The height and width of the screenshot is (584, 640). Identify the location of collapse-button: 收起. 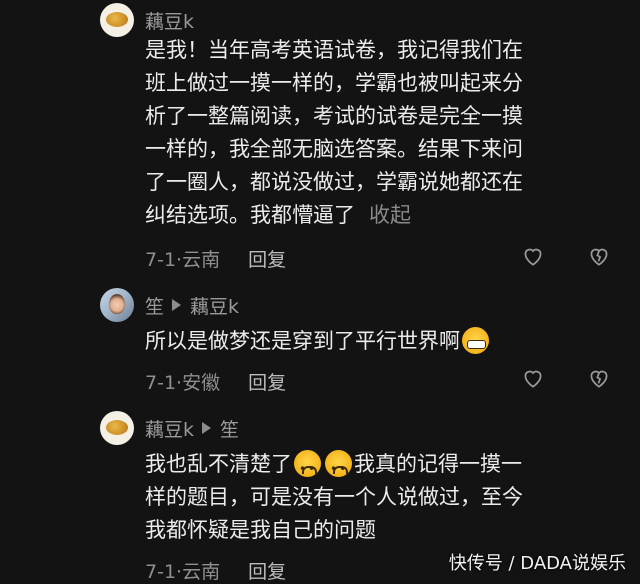
(390, 215).